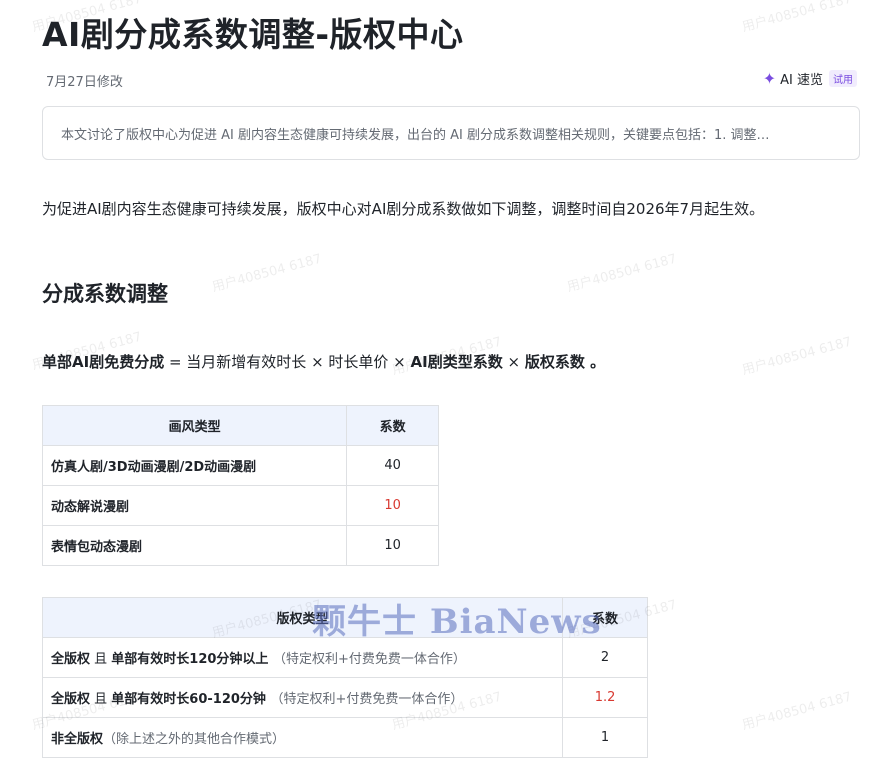 Image resolution: width=893 pixels, height=772 pixels. Describe the element at coordinates (302, 737) in the screenshot. I see `table-cell: 非全版权（除上述之外的其他合作模式）` at that location.